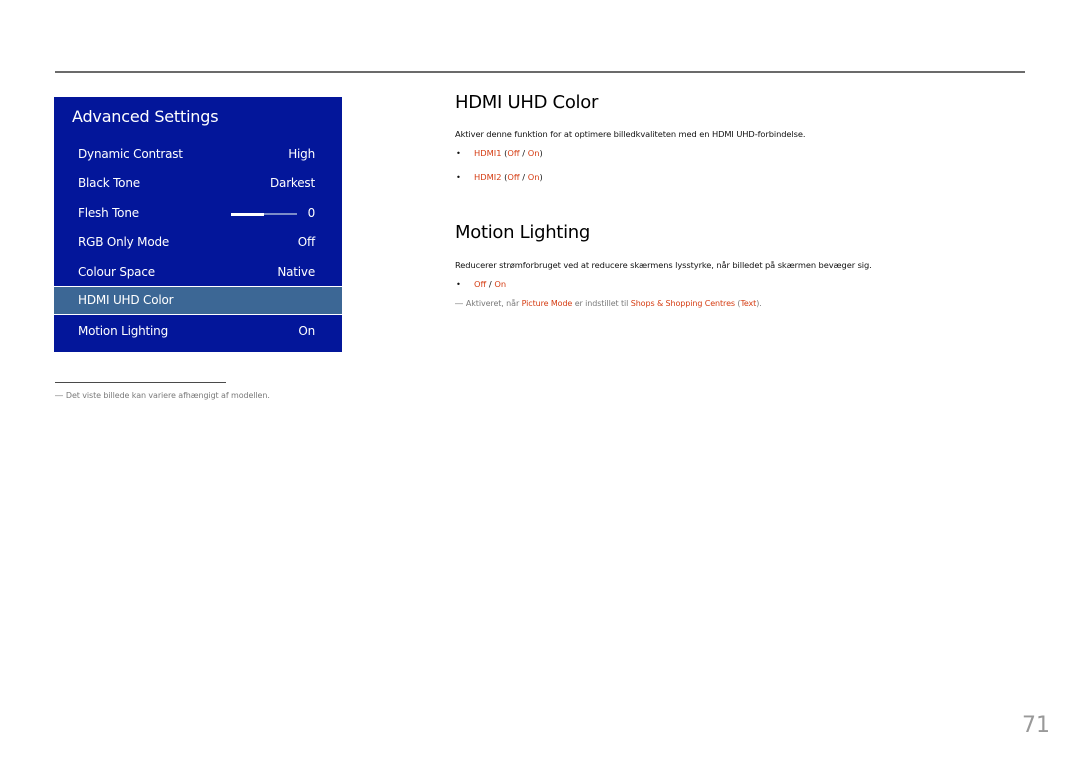 The width and height of the screenshot is (1080, 763). I want to click on note-text: Aktiveret, når, so click(493, 303).